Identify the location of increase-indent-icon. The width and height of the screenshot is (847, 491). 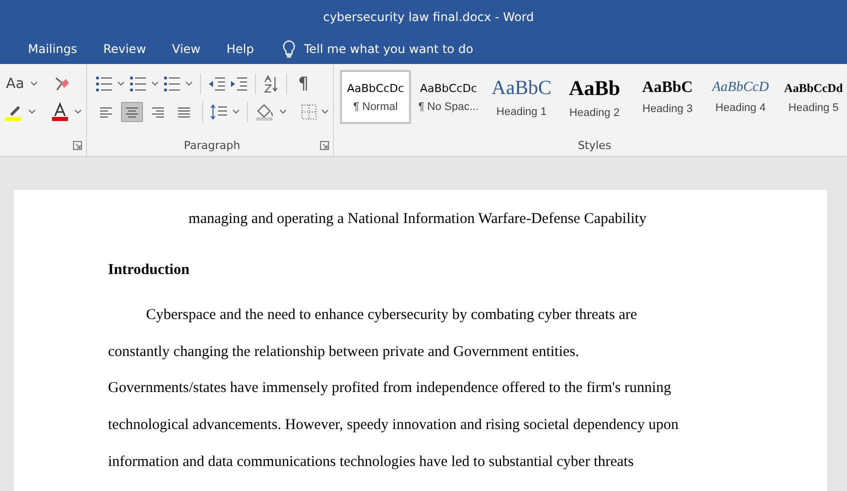
(239, 84).